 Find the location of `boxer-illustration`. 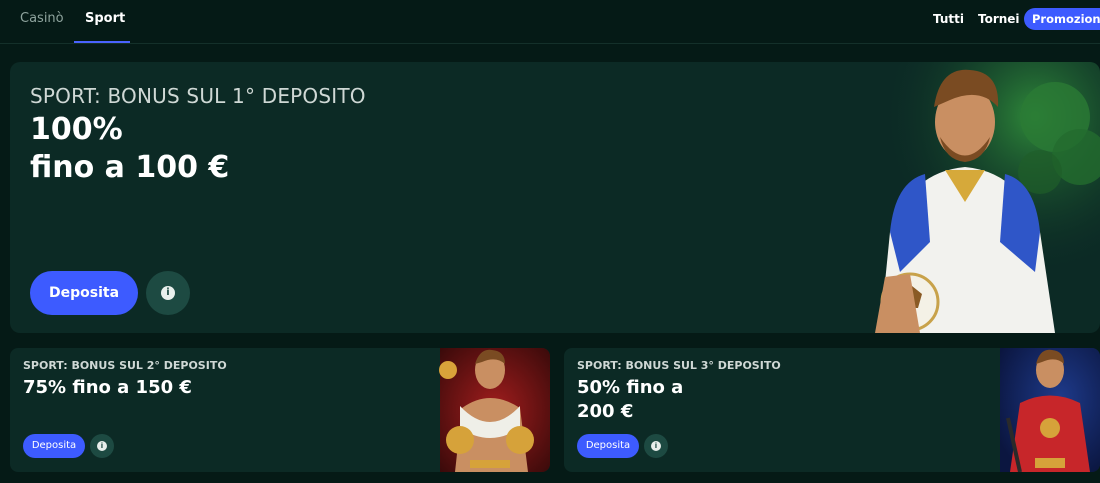

boxer-illustration is located at coordinates (494, 410).